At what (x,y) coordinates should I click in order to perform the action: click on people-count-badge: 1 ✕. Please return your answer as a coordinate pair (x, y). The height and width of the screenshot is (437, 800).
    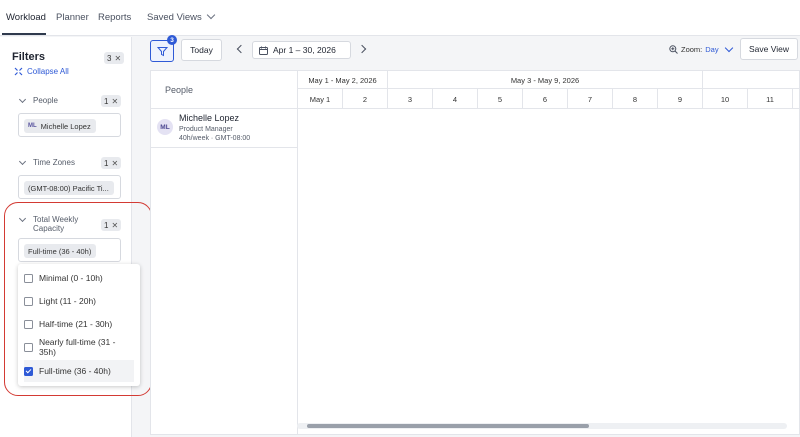
    Looking at the image, I should click on (111, 101).